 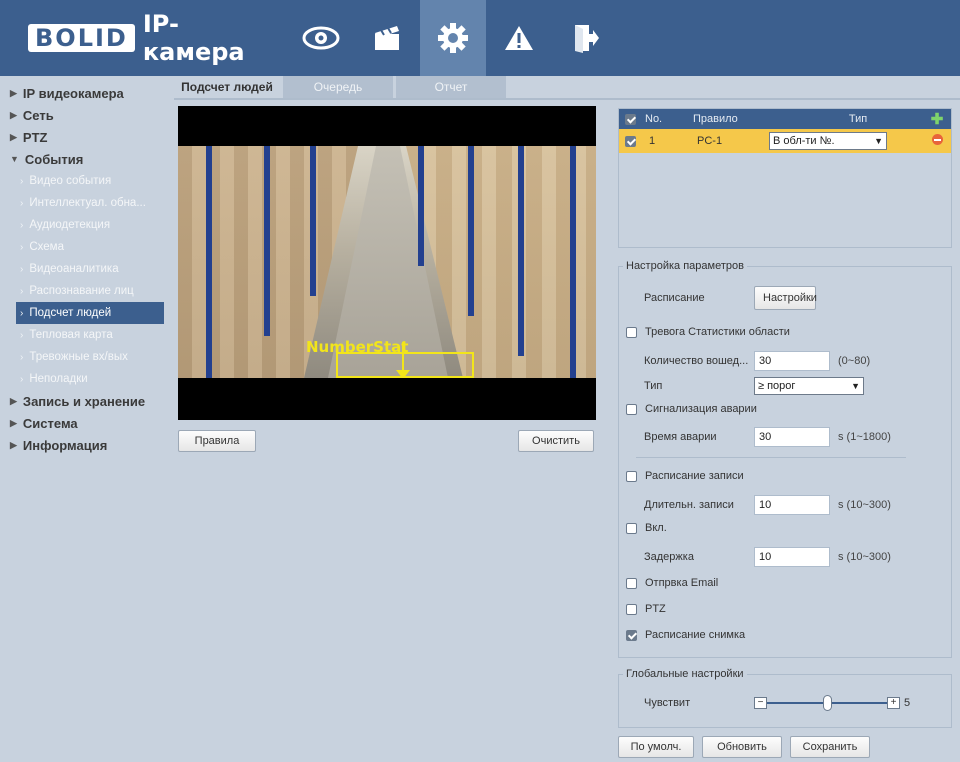 What do you see at coordinates (84, 423) in the screenshot?
I see `sidebar-item-system: ▶ Система` at bounding box center [84, 423].